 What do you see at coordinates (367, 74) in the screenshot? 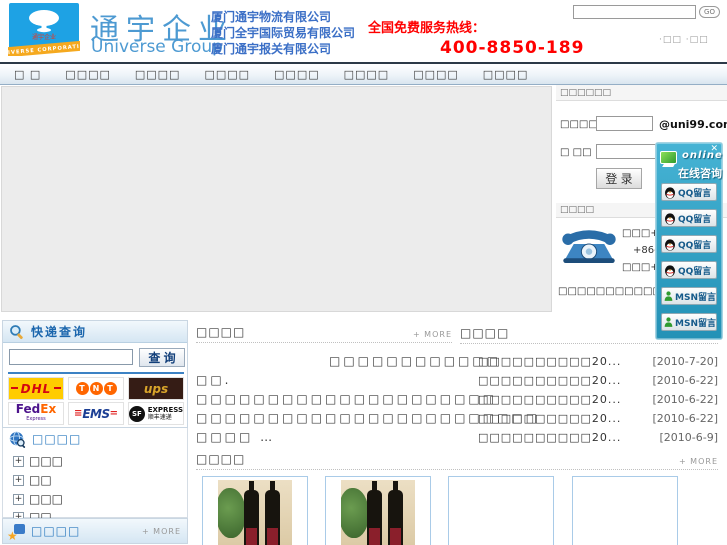
I see `nav-item-6: □□□□` at bounding box center [367, 74].